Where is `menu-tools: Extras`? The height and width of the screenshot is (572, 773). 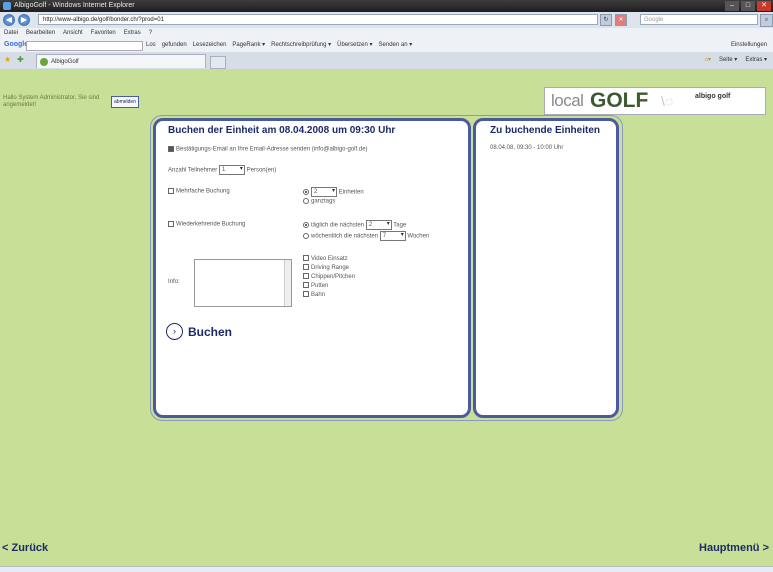 menu-tools: Extras is located at coordinates (132, 33).